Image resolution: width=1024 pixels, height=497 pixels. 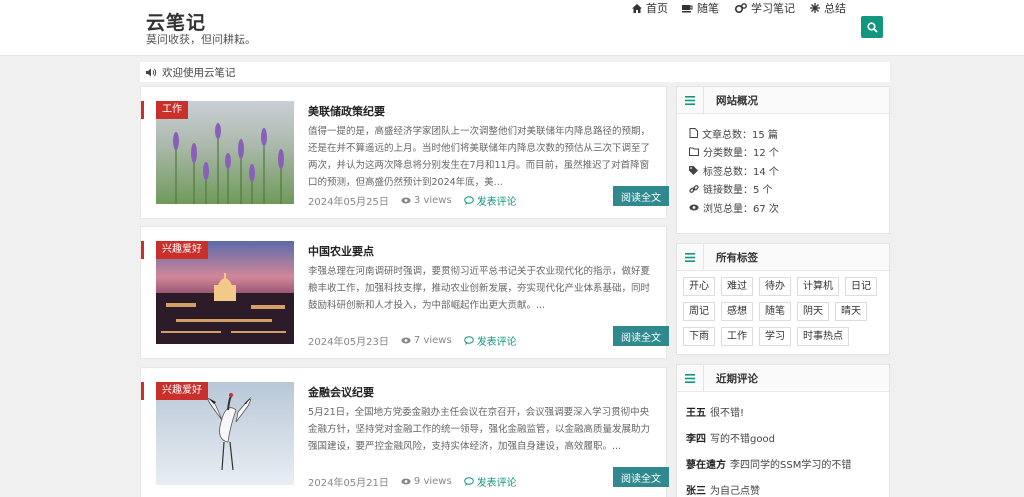 I want to click on article-title: 美联储政策纪要, so click(x=346, y=111).